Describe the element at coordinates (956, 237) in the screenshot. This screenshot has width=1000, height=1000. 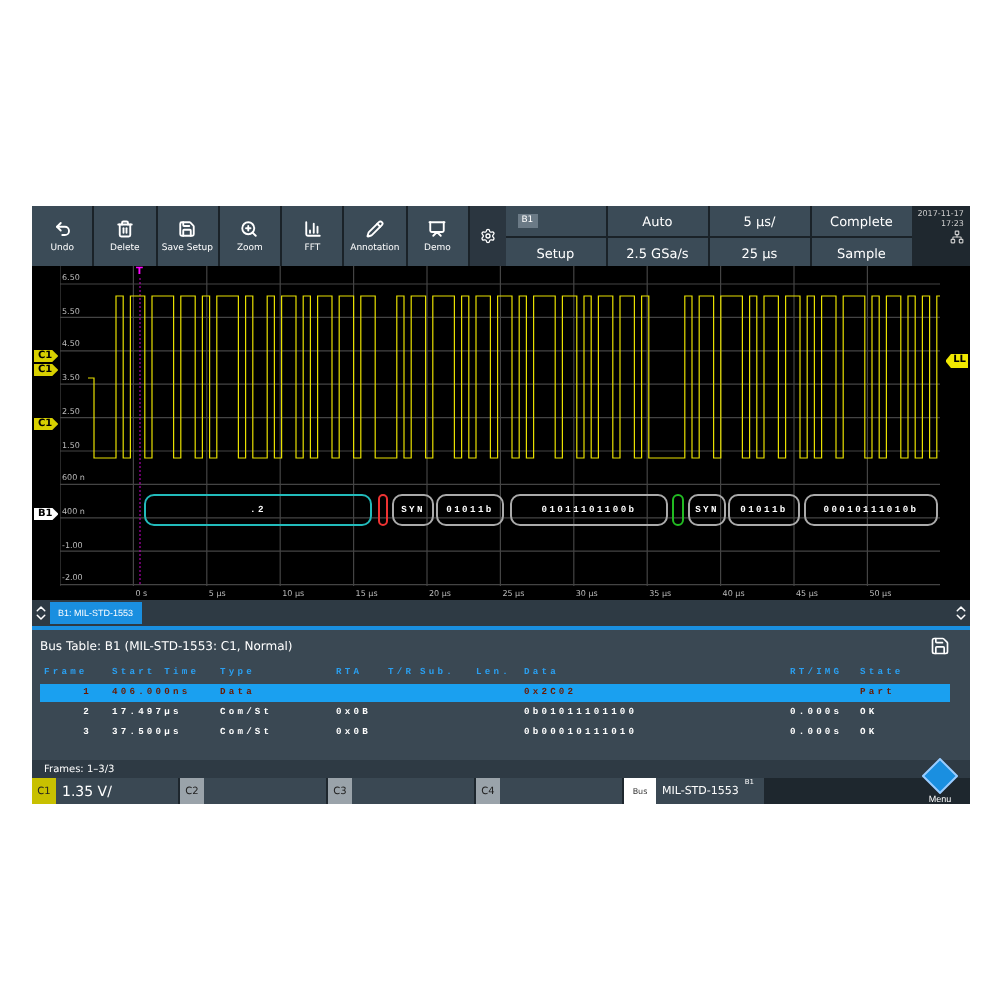
I see `network-icon` at that location.